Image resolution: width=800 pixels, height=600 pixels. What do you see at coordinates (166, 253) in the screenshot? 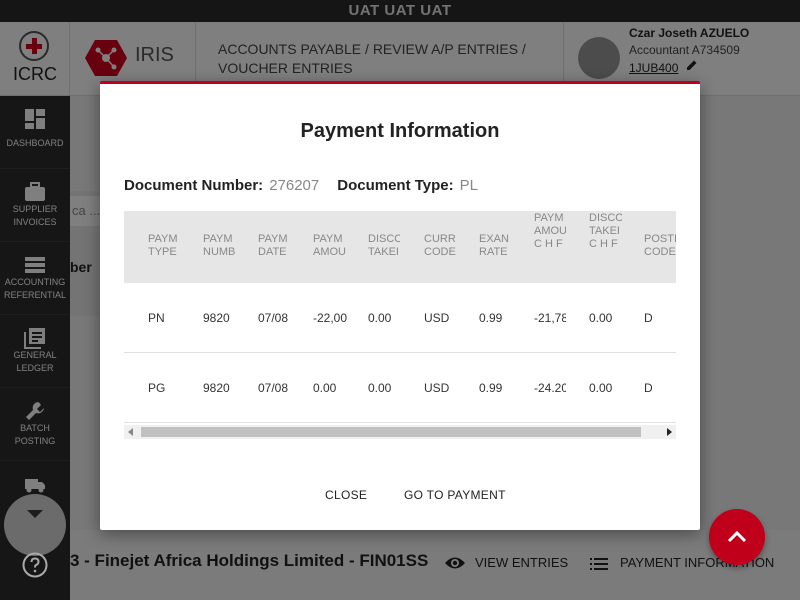
I see `column-header: PAYM TYPE` at bounding box center [166, 253].